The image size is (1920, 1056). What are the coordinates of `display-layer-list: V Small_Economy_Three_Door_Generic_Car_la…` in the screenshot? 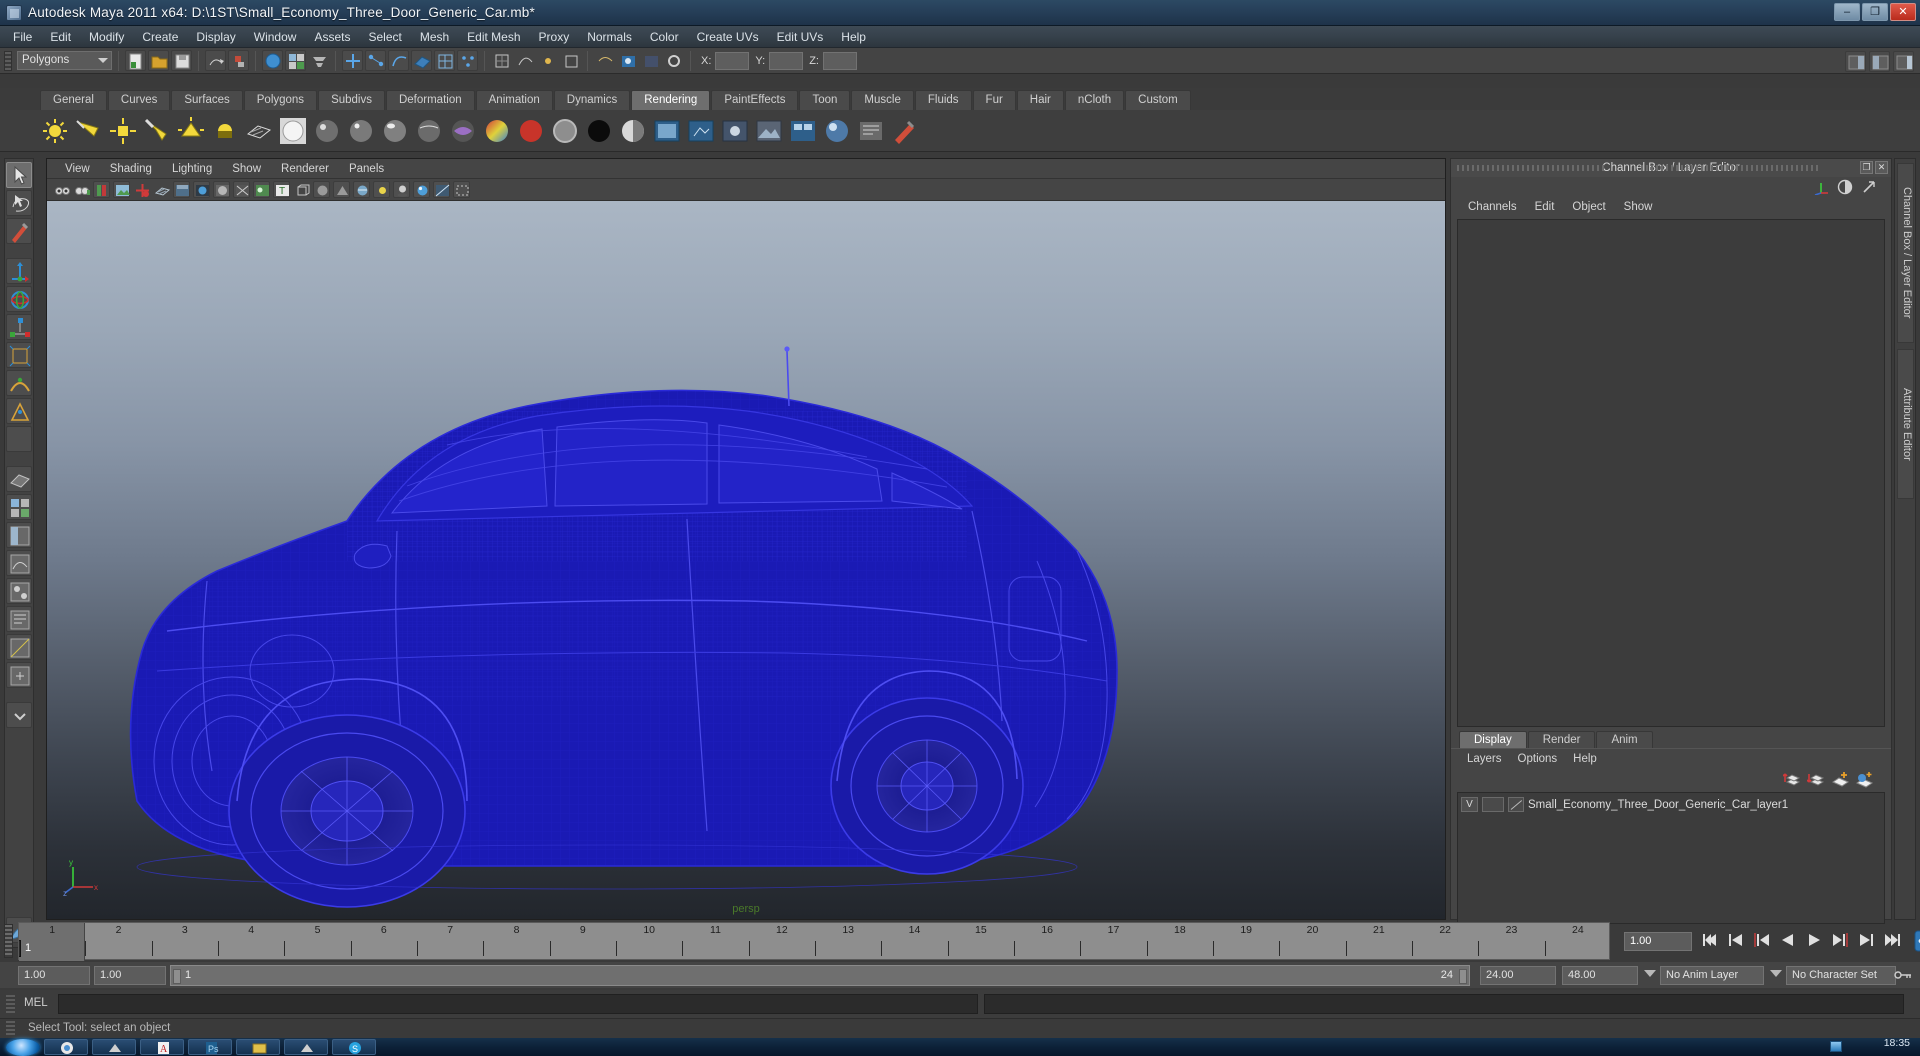 It's located at (1671, 858).